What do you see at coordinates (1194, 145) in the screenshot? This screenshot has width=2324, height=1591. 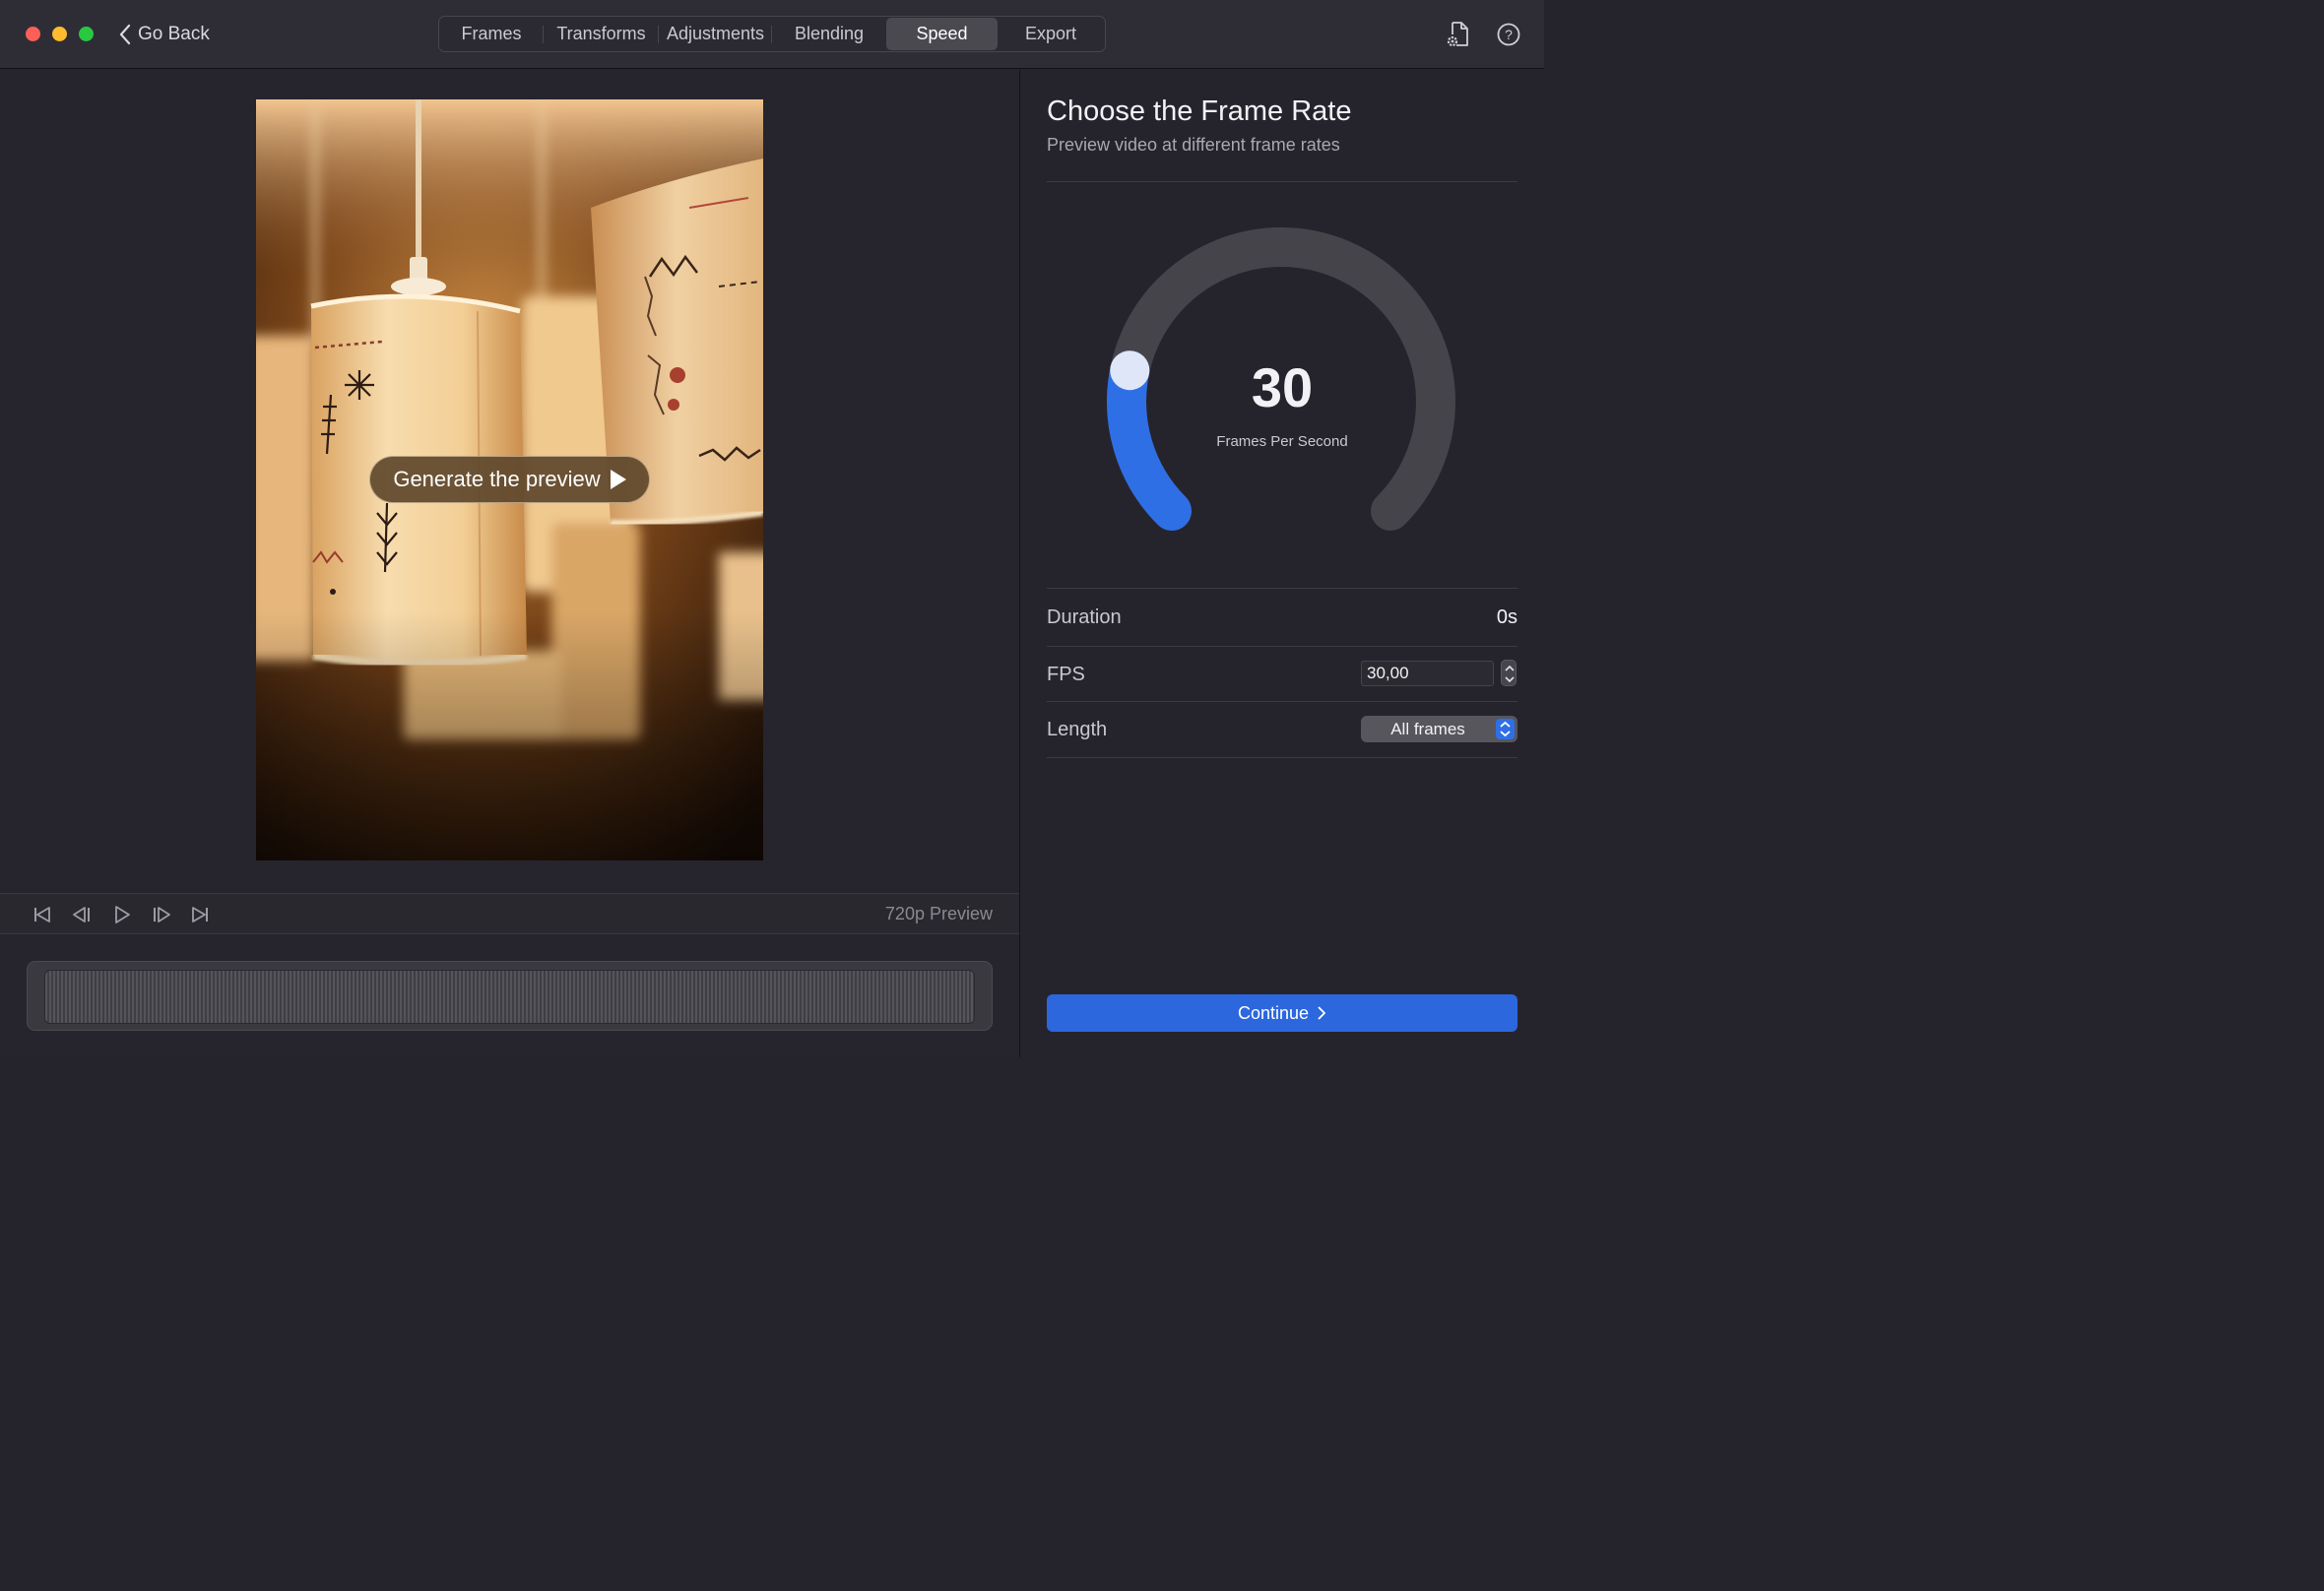 I see `panel-subtitle: Preview video at different frame rates` at bounding box center [1194, 145].